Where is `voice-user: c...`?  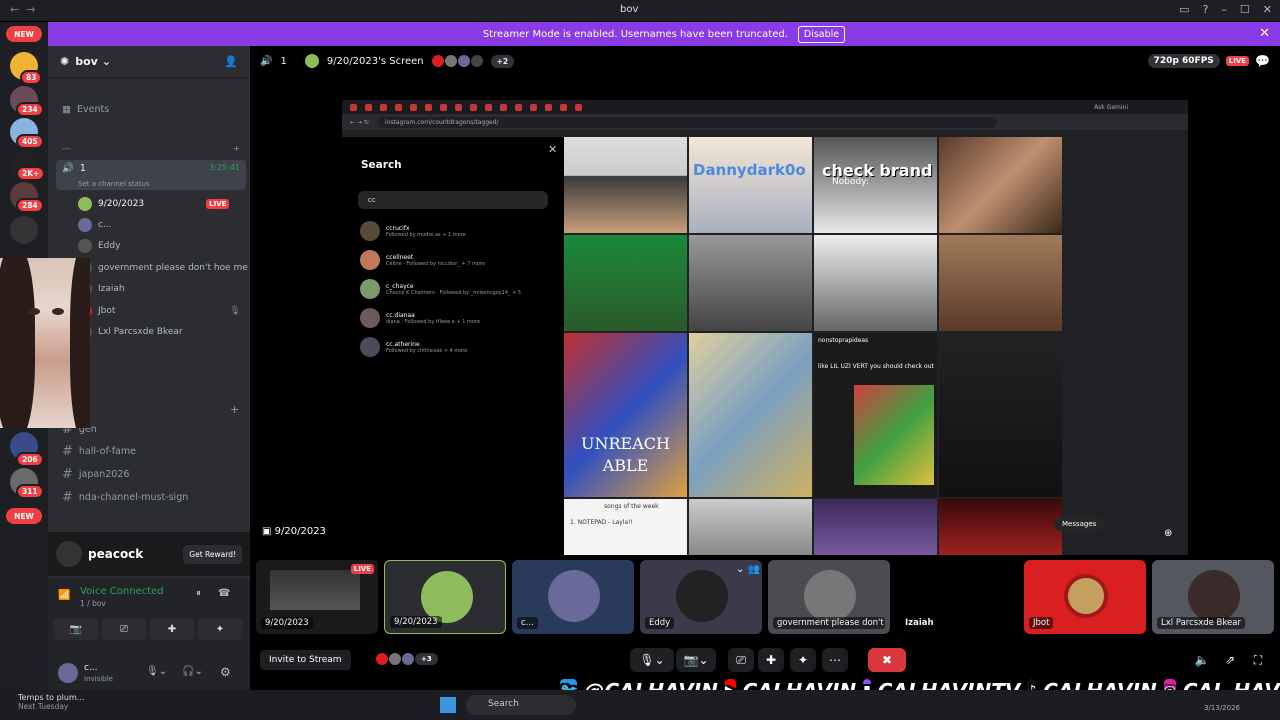 voice-user: c... is located at coordinates (95, 225).